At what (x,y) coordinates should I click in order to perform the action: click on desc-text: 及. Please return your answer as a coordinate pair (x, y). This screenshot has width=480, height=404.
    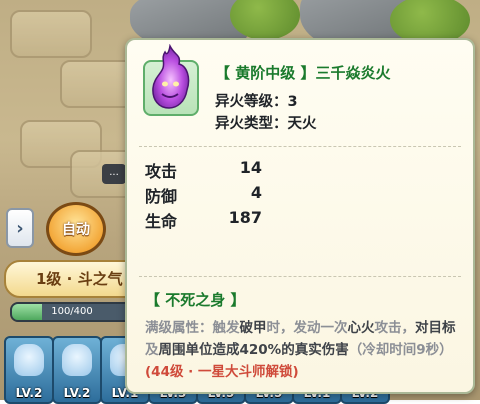
    Looking at the image, I should click on (152, 350).